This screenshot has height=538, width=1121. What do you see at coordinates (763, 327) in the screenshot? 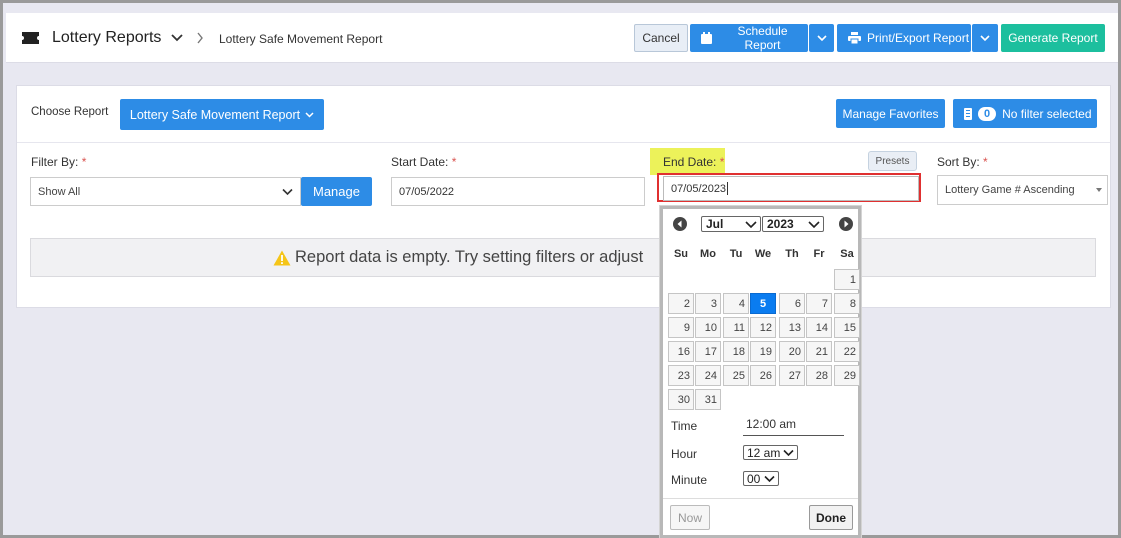
I see `calendar-day: 12` at bounding box center [763, 327].